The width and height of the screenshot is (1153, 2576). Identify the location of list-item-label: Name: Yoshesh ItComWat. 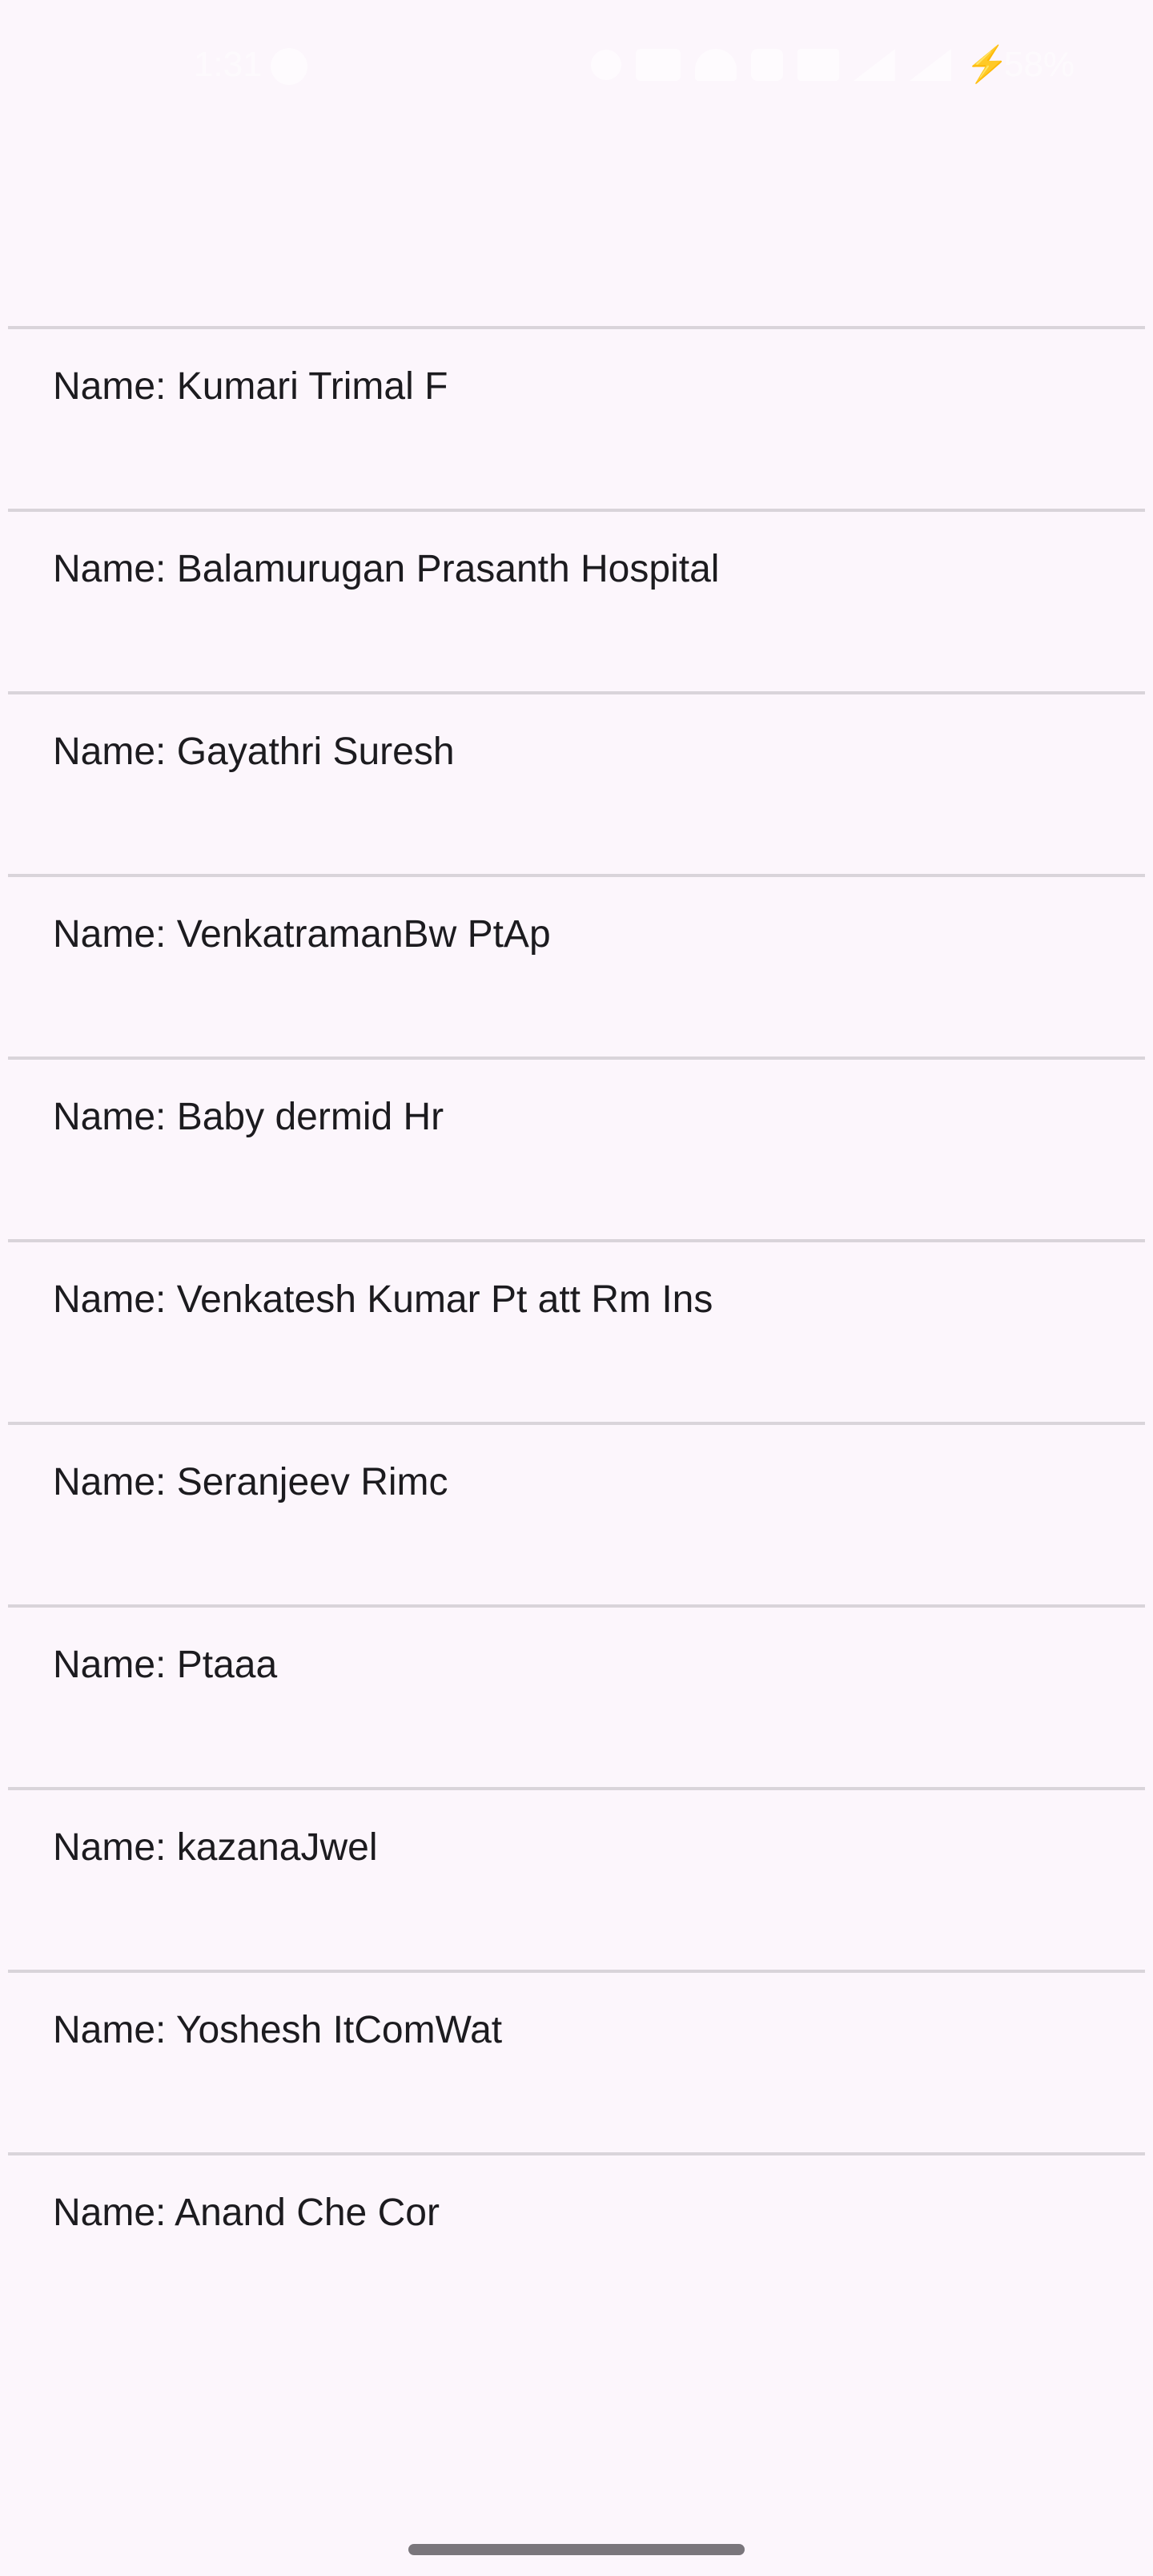
(278, 2030).